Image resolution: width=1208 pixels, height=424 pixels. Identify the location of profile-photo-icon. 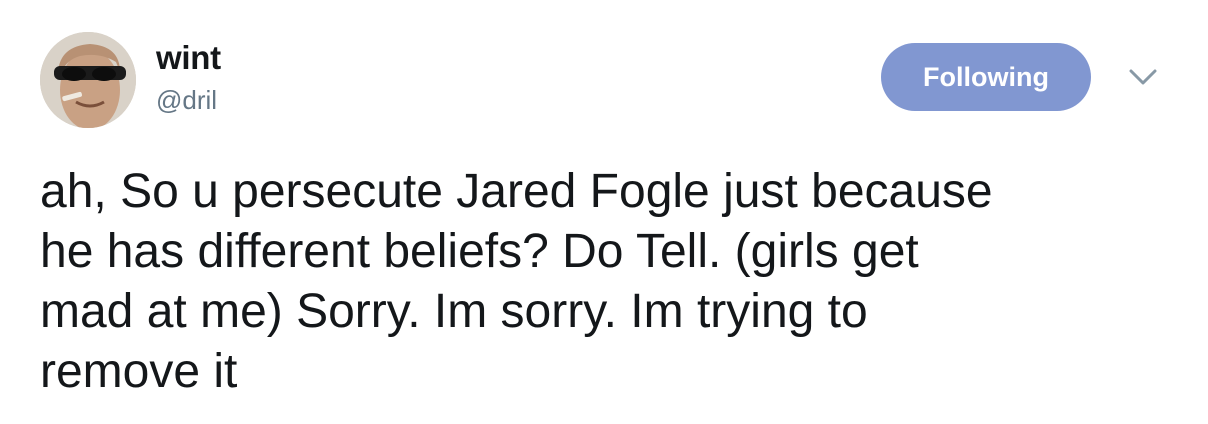
(88, 80).